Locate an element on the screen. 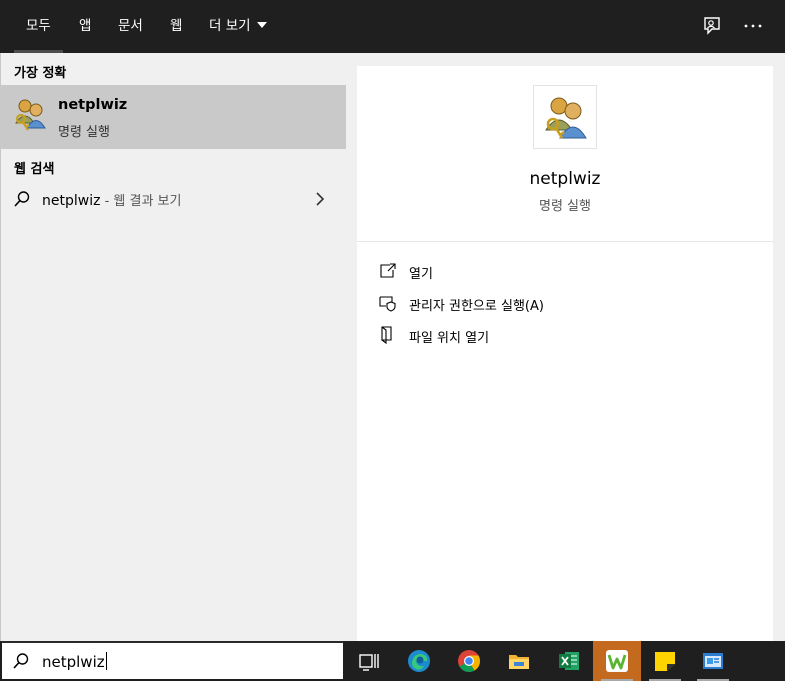 This screenshot has height=681, width=785. chrome-icon is located at coordinates (469, 661).